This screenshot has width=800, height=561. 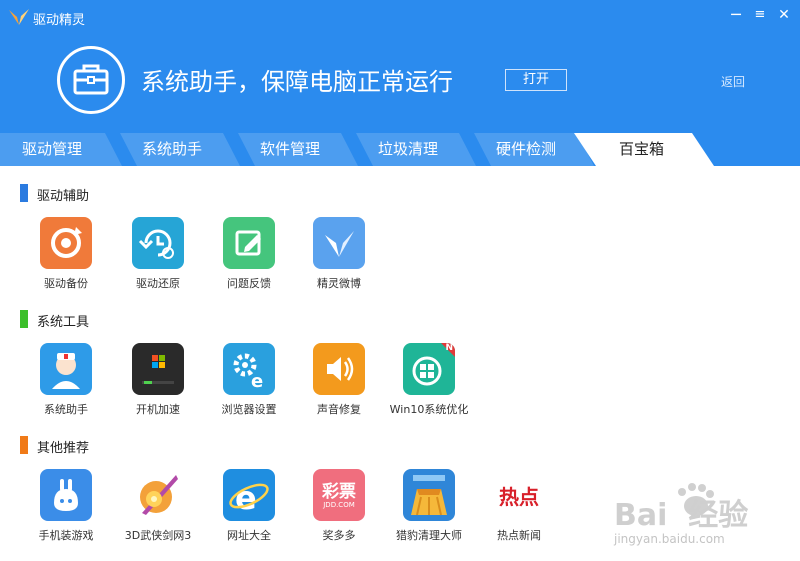 I want to click on hot-news-icon: 热点, so click(x=519, y=495).